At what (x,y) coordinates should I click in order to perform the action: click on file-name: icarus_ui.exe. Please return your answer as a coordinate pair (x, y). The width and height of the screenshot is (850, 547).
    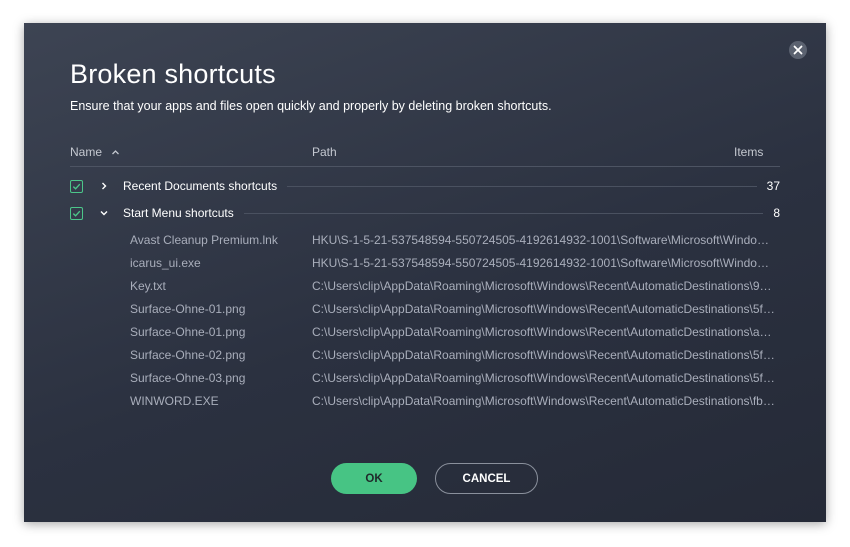
    Looking at the image, I should click on (165, 263).